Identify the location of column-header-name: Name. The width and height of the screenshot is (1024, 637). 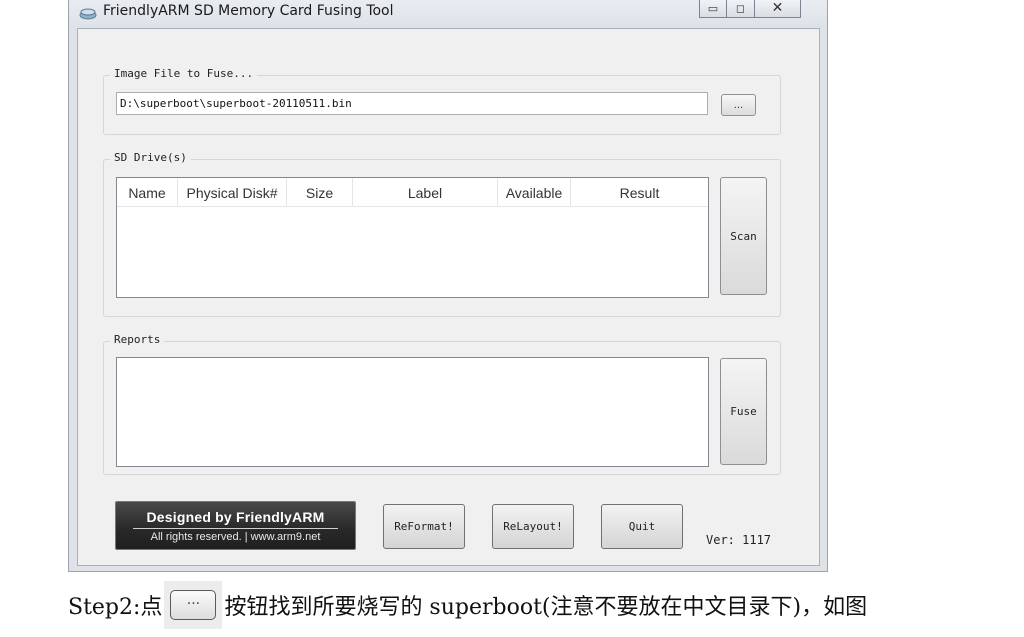
(147, 192).